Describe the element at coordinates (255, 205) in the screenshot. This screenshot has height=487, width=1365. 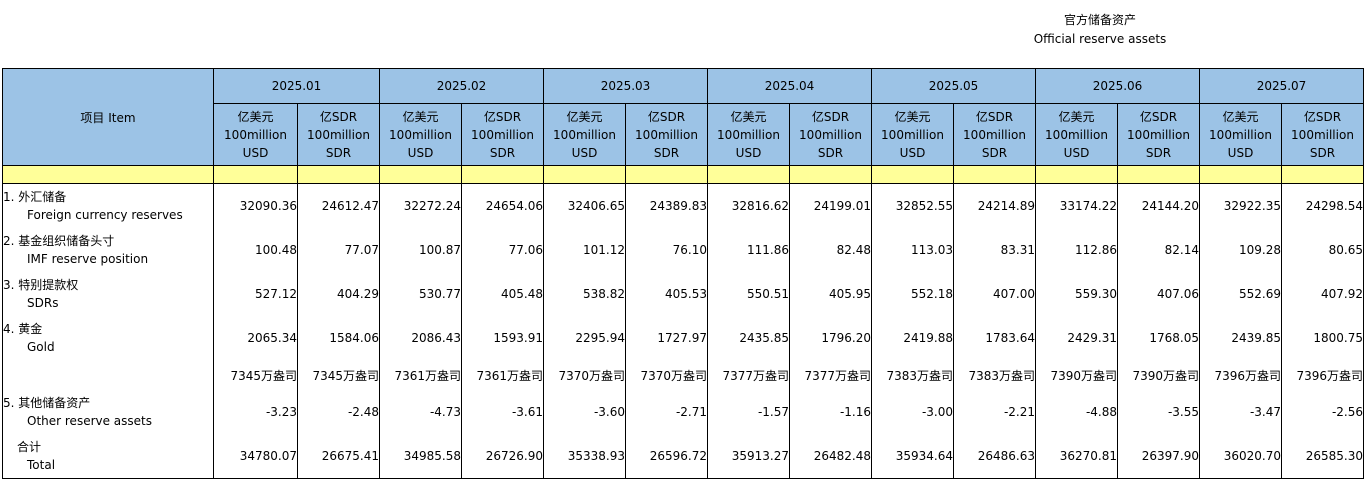
I see `value-cell: 32090.36` at that location.